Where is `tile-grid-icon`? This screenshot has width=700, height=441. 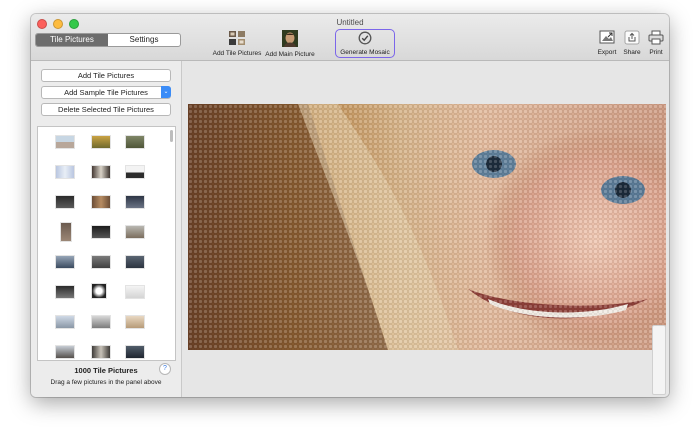
tile-grid-icon is located at coordinates (237, 38).